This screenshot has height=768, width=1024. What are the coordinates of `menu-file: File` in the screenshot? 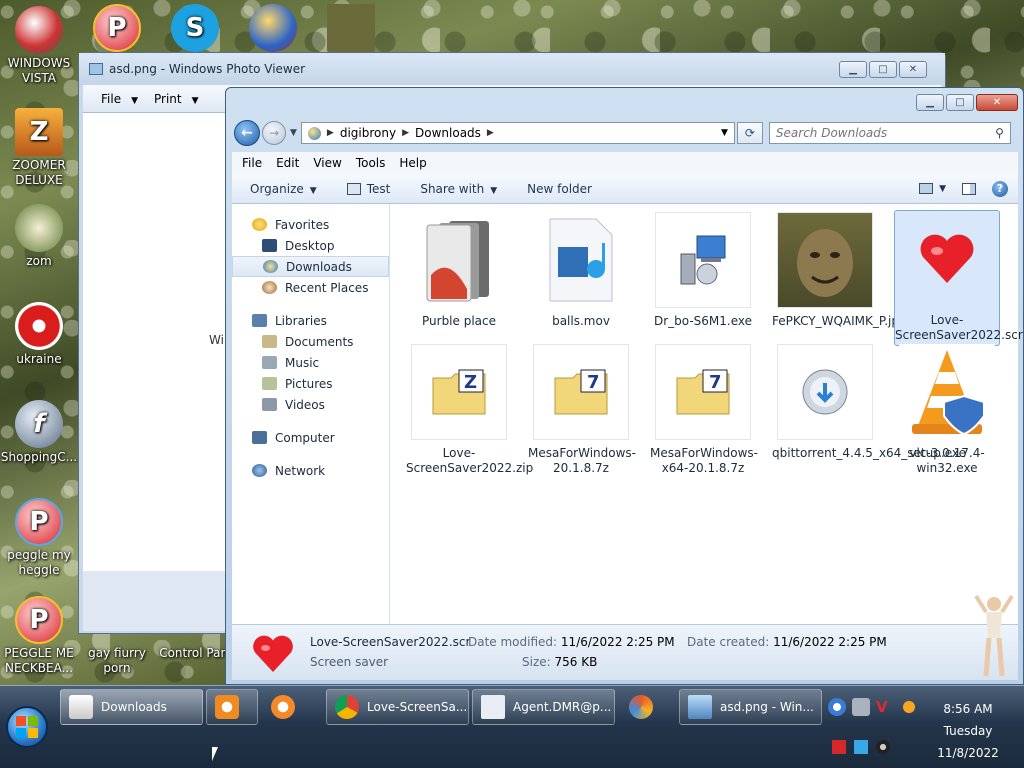 It's located at (252, 163).